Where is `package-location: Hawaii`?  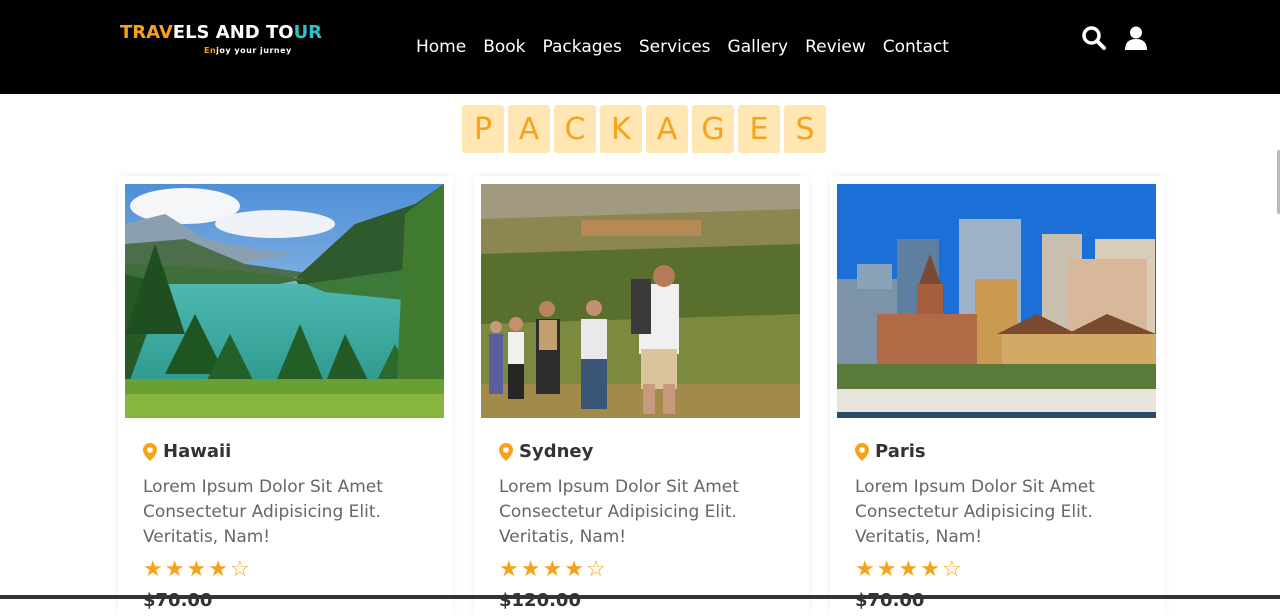 package-location: Hawaii is located at coordinates (187, 451).